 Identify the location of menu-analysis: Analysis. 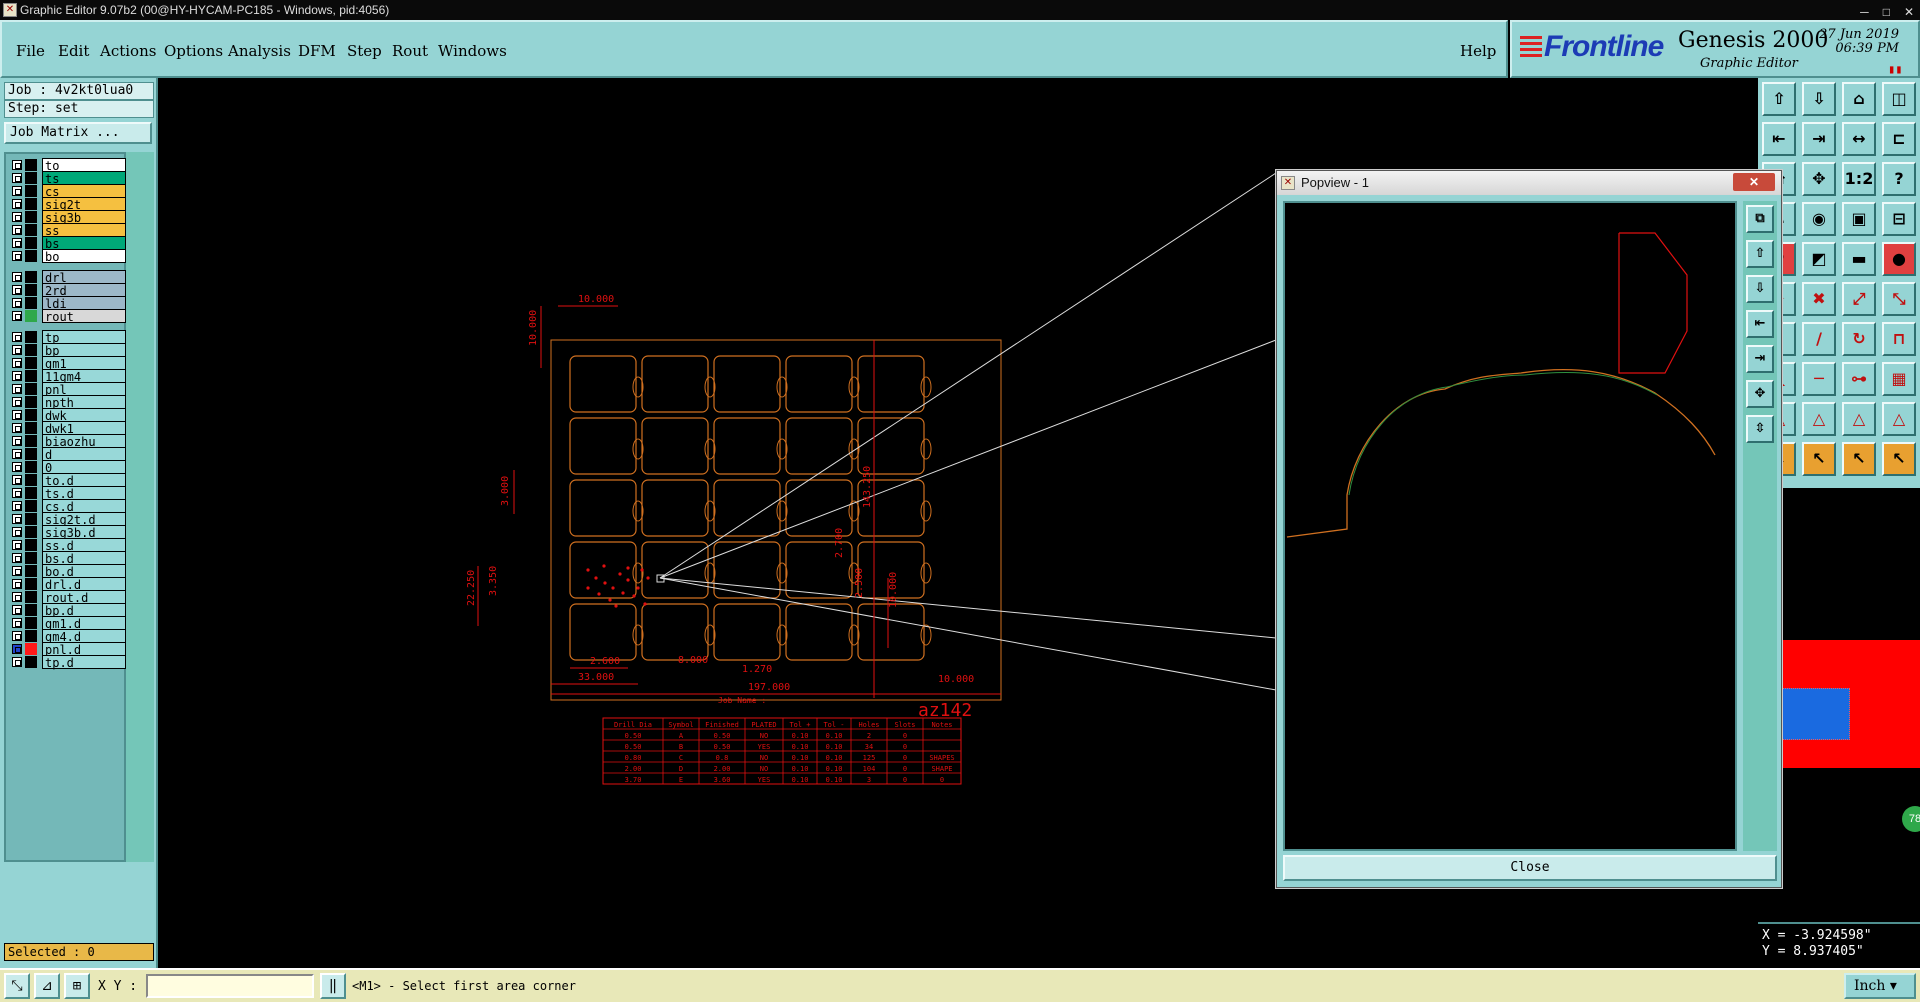
(259, 51).